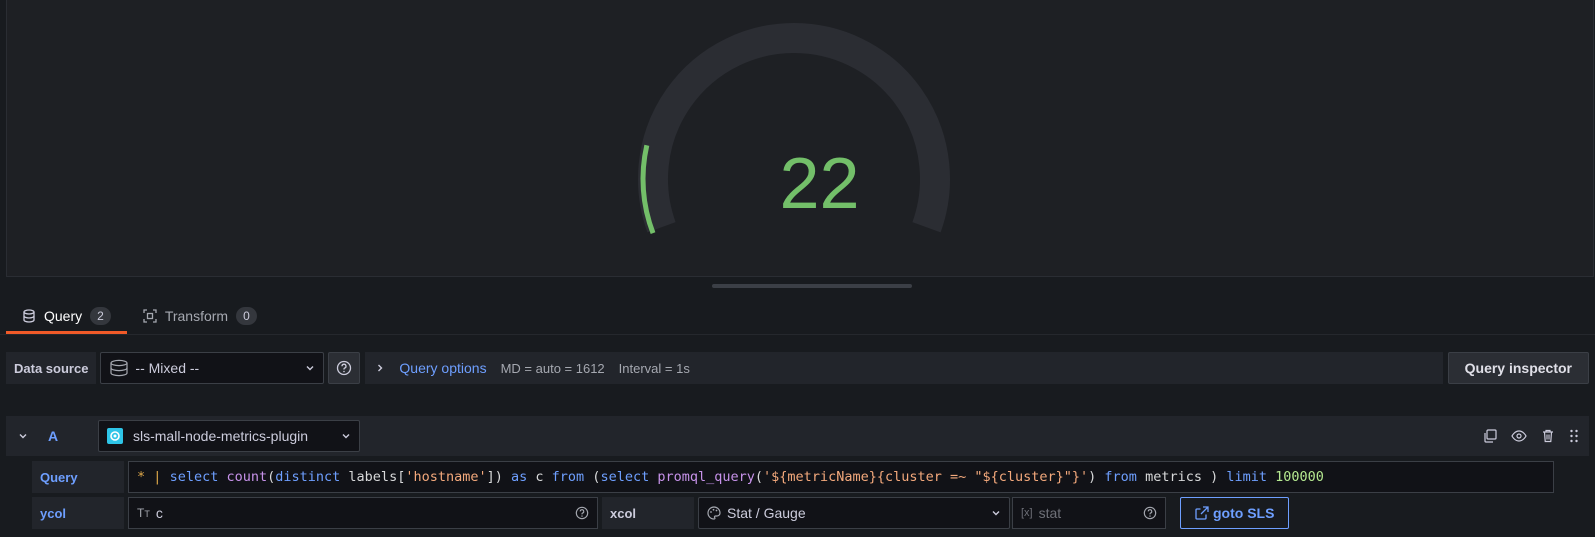 This screenshot has width=1595, height=537. Describe the element at coordinates (552, 368) in the screenshot. I see `query-options-md: MD = auto = 1612` at that location.